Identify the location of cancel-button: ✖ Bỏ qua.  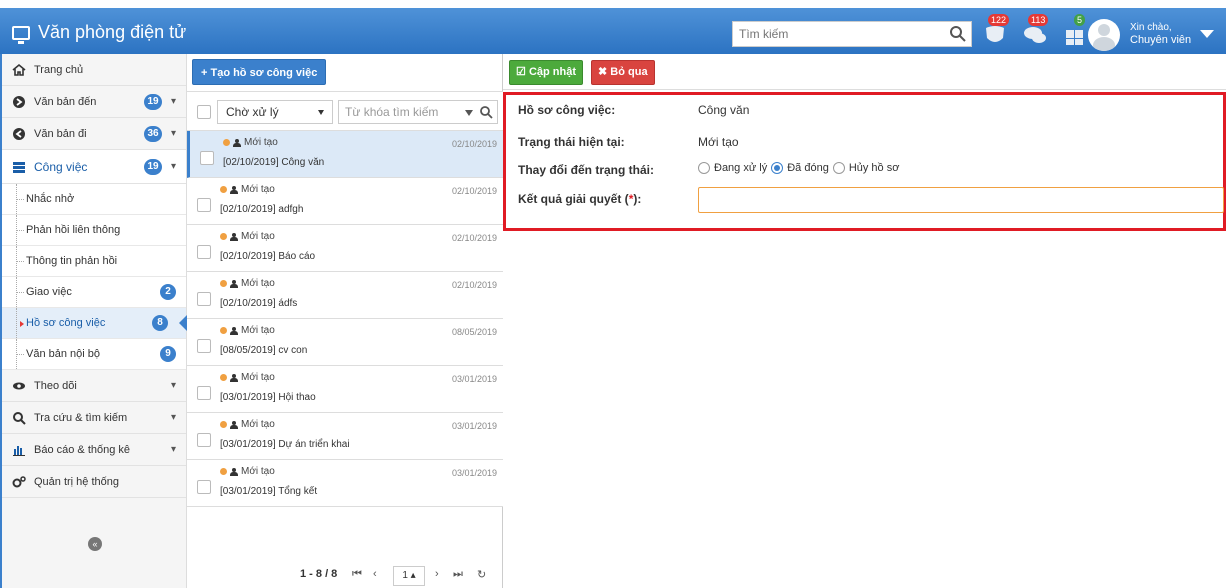
(623, 72).